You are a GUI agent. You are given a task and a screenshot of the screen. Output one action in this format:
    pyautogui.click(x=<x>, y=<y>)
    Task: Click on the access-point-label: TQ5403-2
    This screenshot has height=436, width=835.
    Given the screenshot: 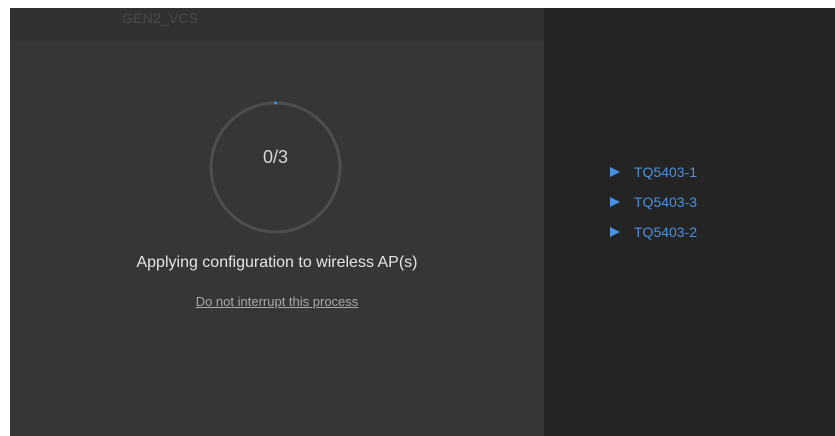 What is the action you would take?
    pyautogui.click(x=666, y=232)
    